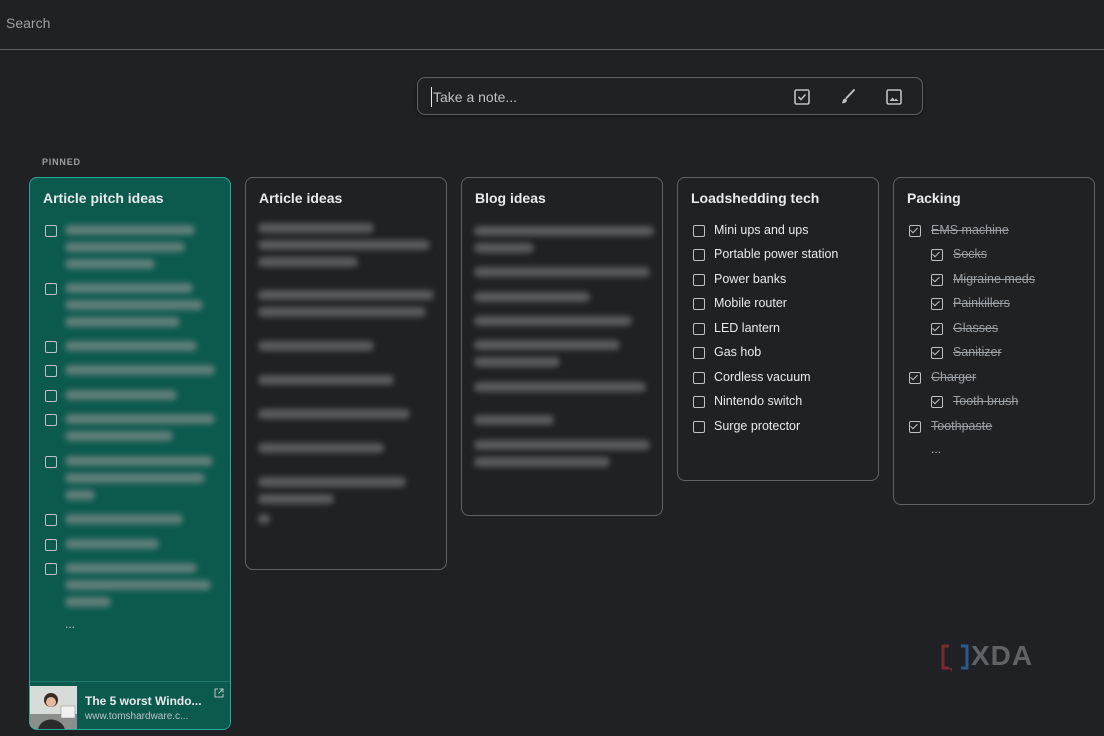  I want to click on list-item: EMS machine, so click(970, 230).